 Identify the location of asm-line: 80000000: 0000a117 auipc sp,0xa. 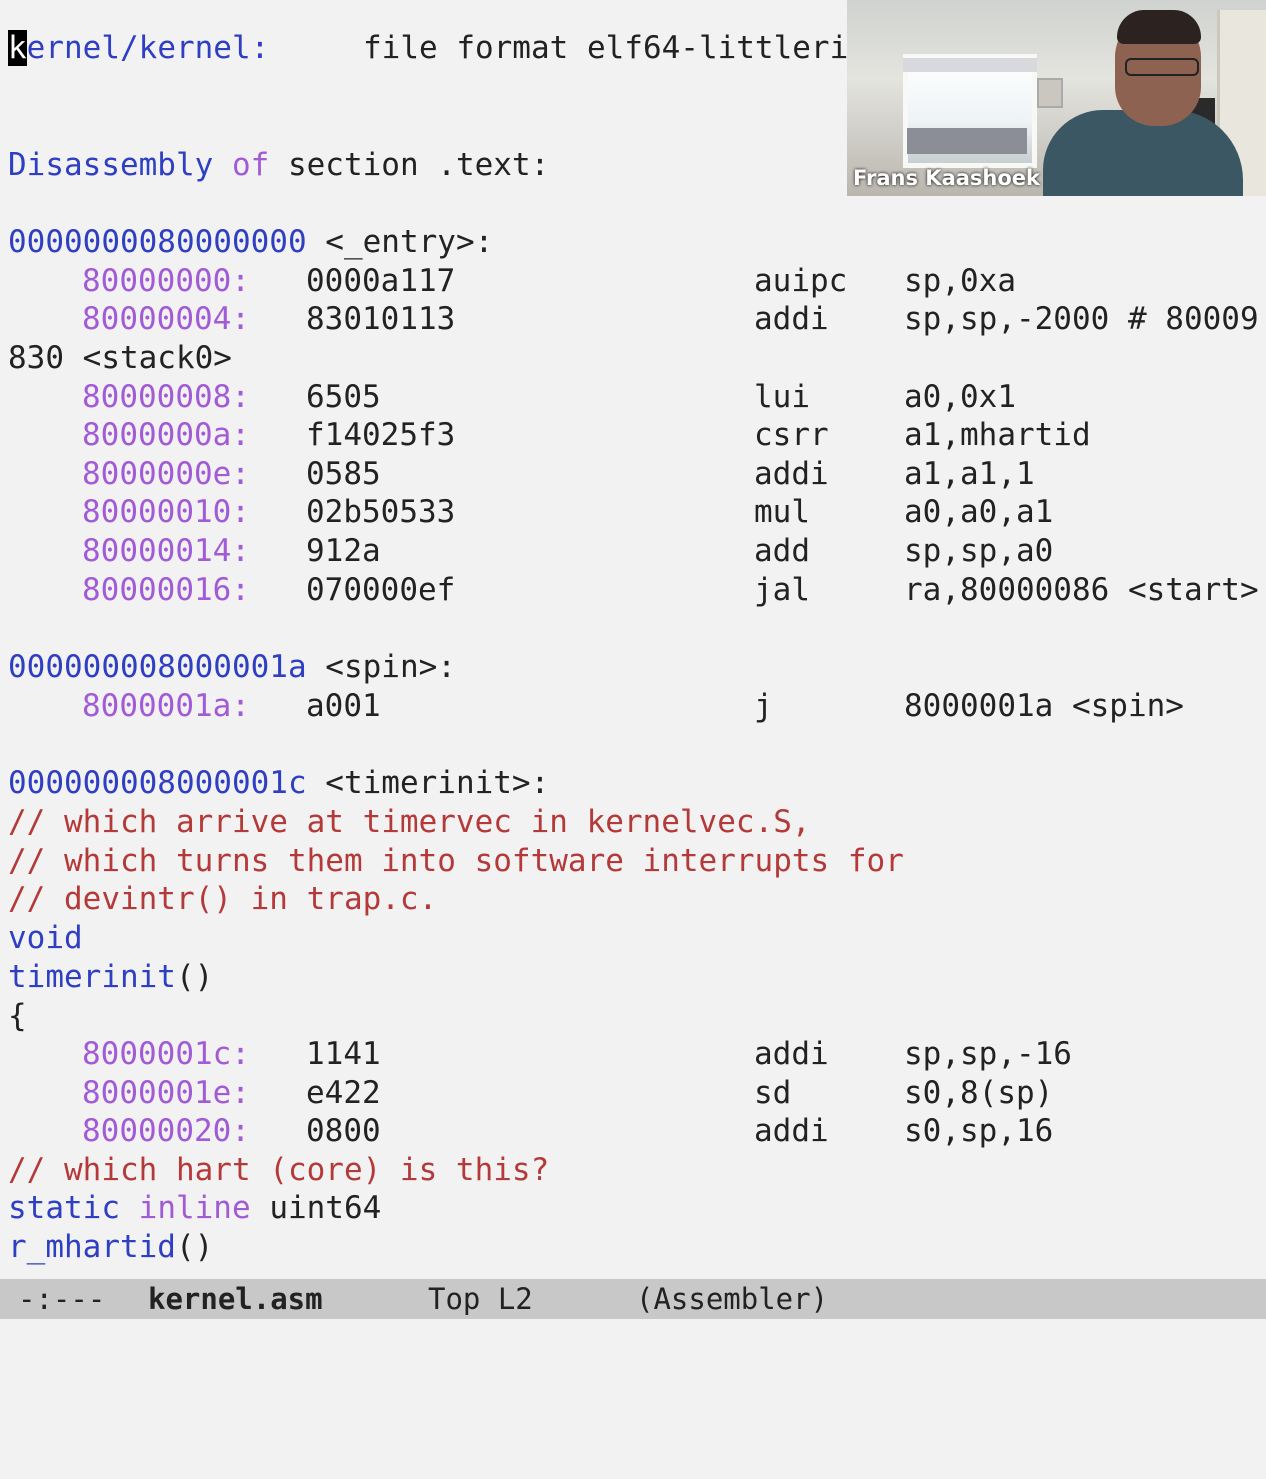
(633, 281).